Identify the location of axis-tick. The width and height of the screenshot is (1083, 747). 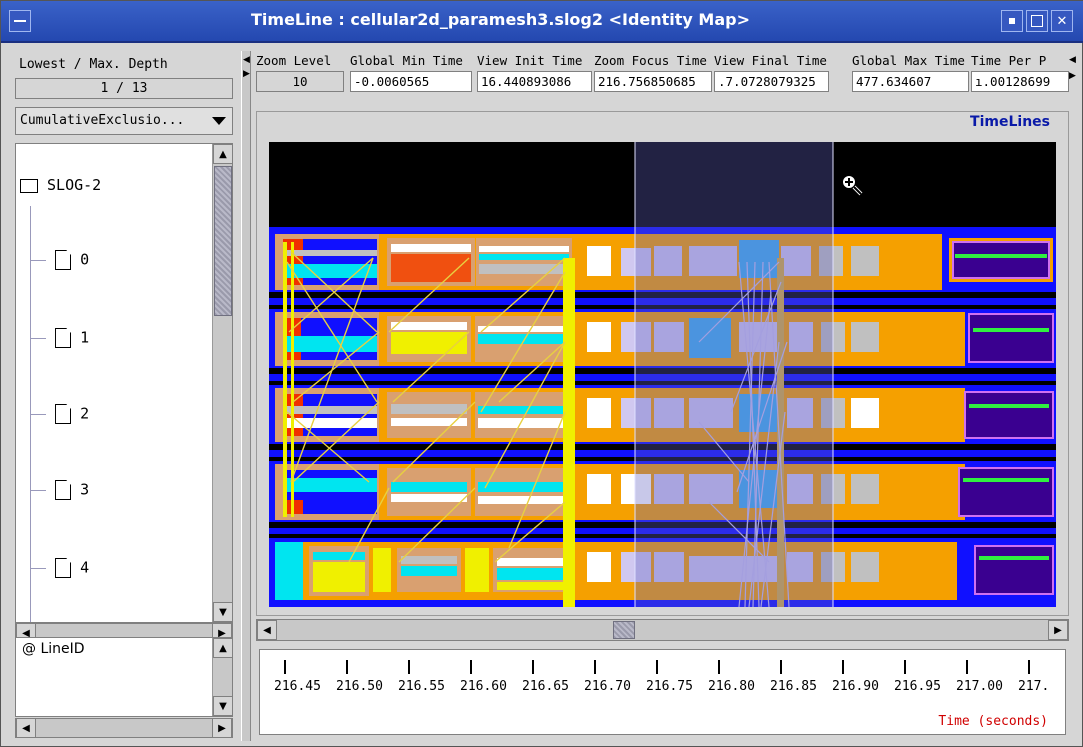
(595, 667).